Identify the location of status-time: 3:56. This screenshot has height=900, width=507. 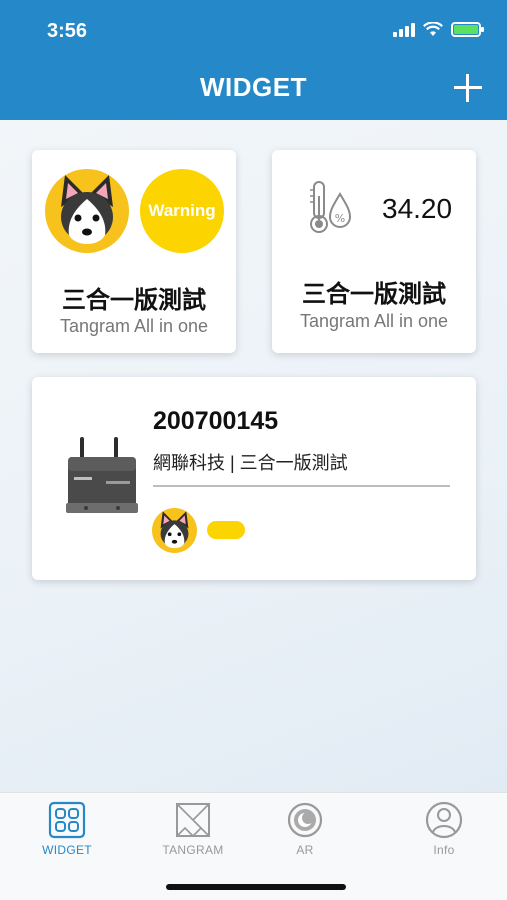
(67, 31).